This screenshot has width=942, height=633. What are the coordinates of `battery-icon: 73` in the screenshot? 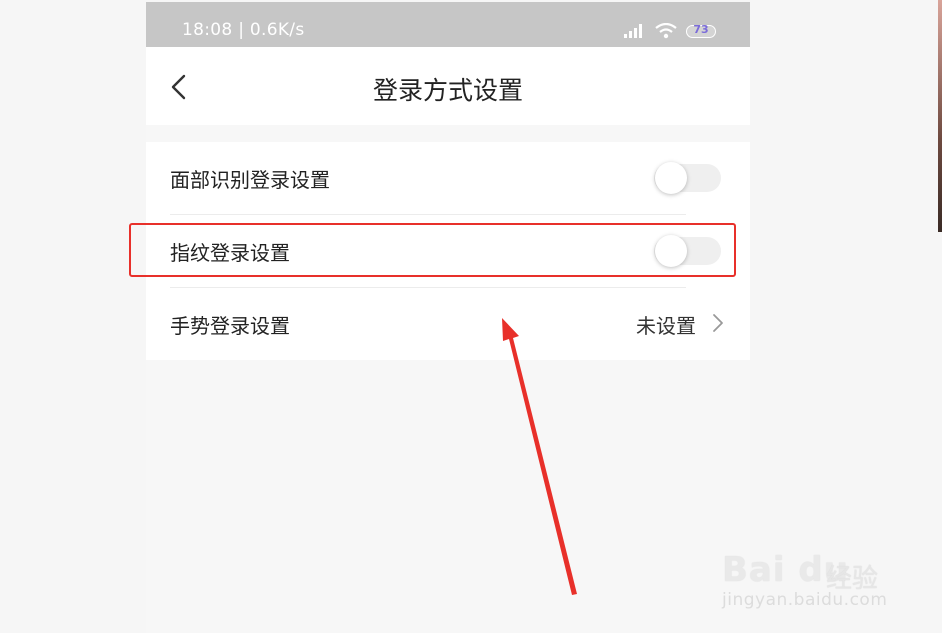 It's located at (701, 30).